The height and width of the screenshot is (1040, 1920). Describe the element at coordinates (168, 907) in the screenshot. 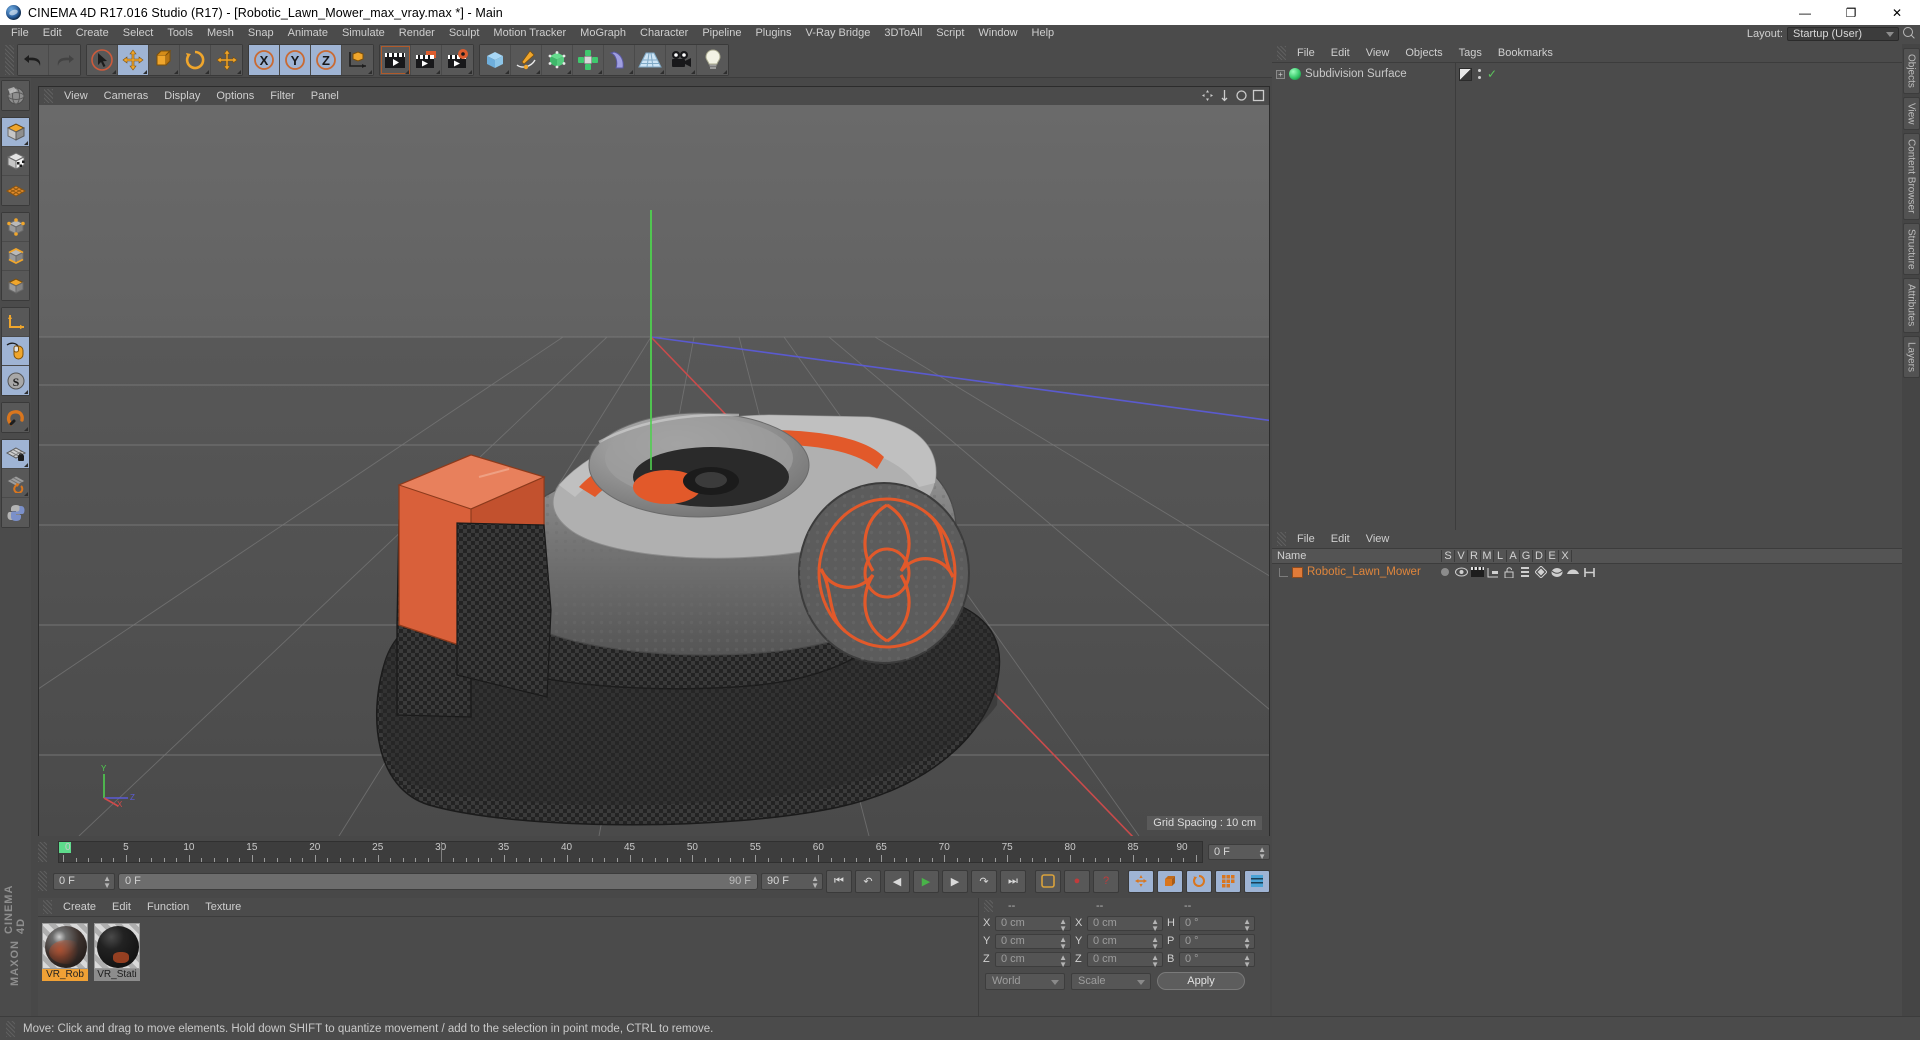

I see `material-menu-function: Function` at that location.